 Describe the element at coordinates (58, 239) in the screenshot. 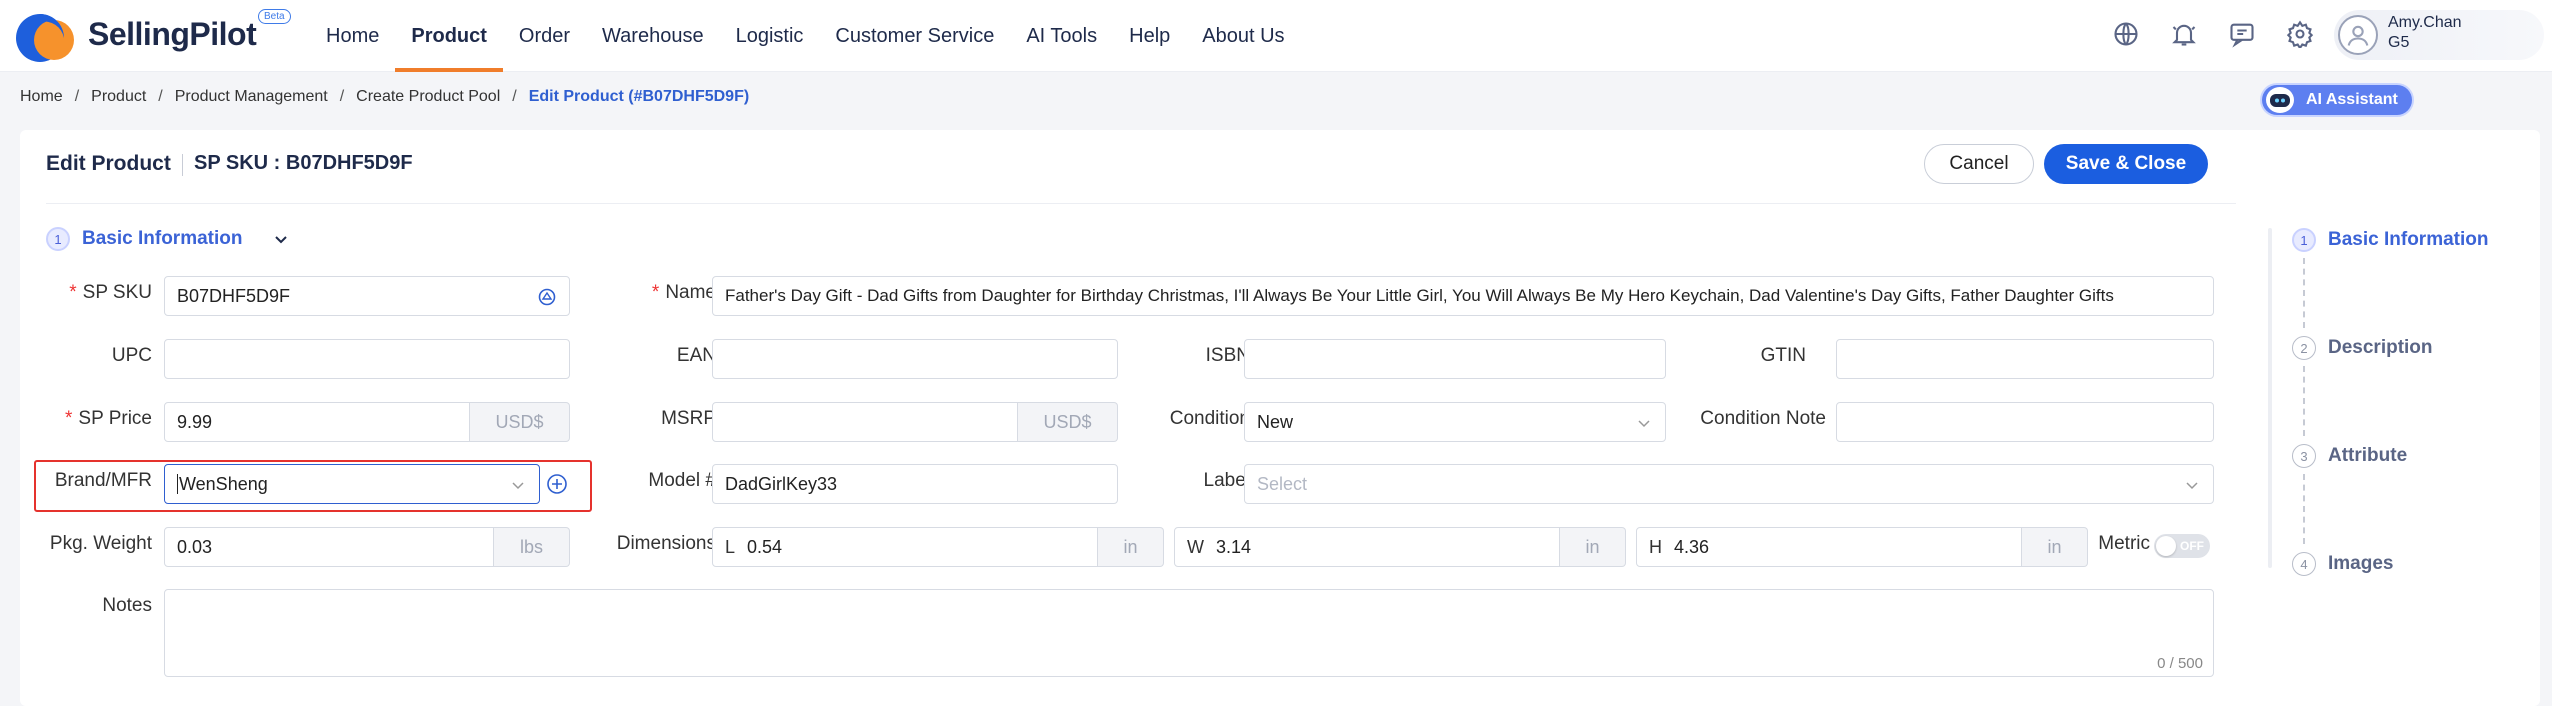

I see `section-step-number: 1` at that location.